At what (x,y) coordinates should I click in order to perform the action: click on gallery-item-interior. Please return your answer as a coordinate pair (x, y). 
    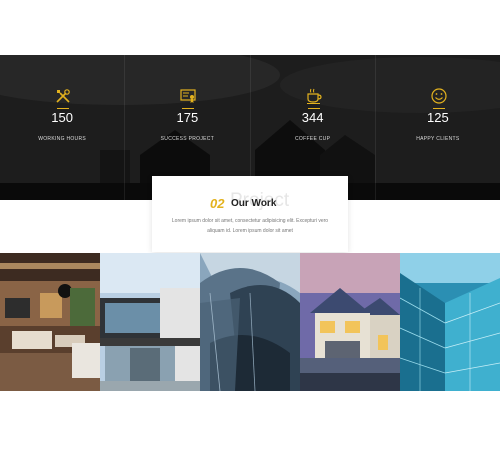
    Looking at the image, I should click on (50, 322).